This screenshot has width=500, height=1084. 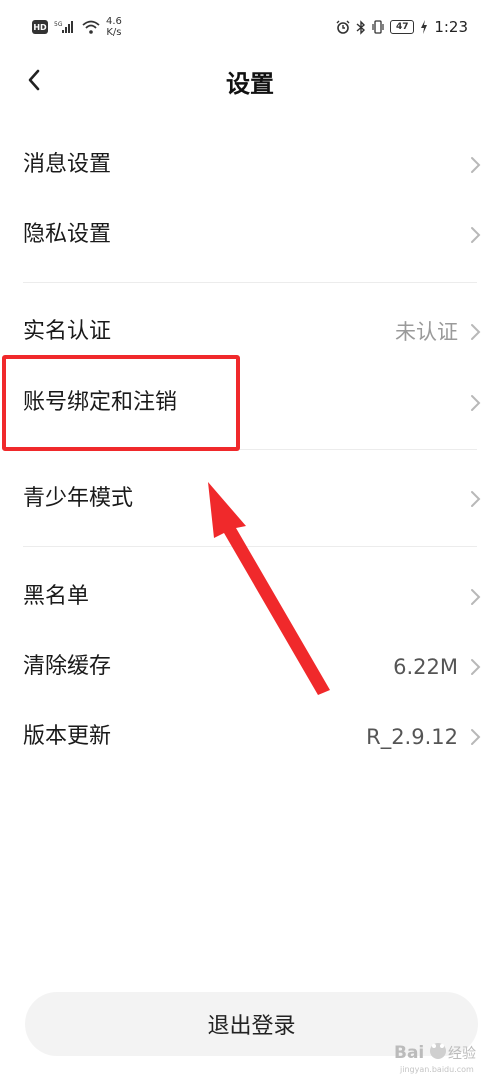 What do you see at coordinates (462, 1054) in the screenshot?
I see `svg-text: 经验` at bounding box center [462, 1054].